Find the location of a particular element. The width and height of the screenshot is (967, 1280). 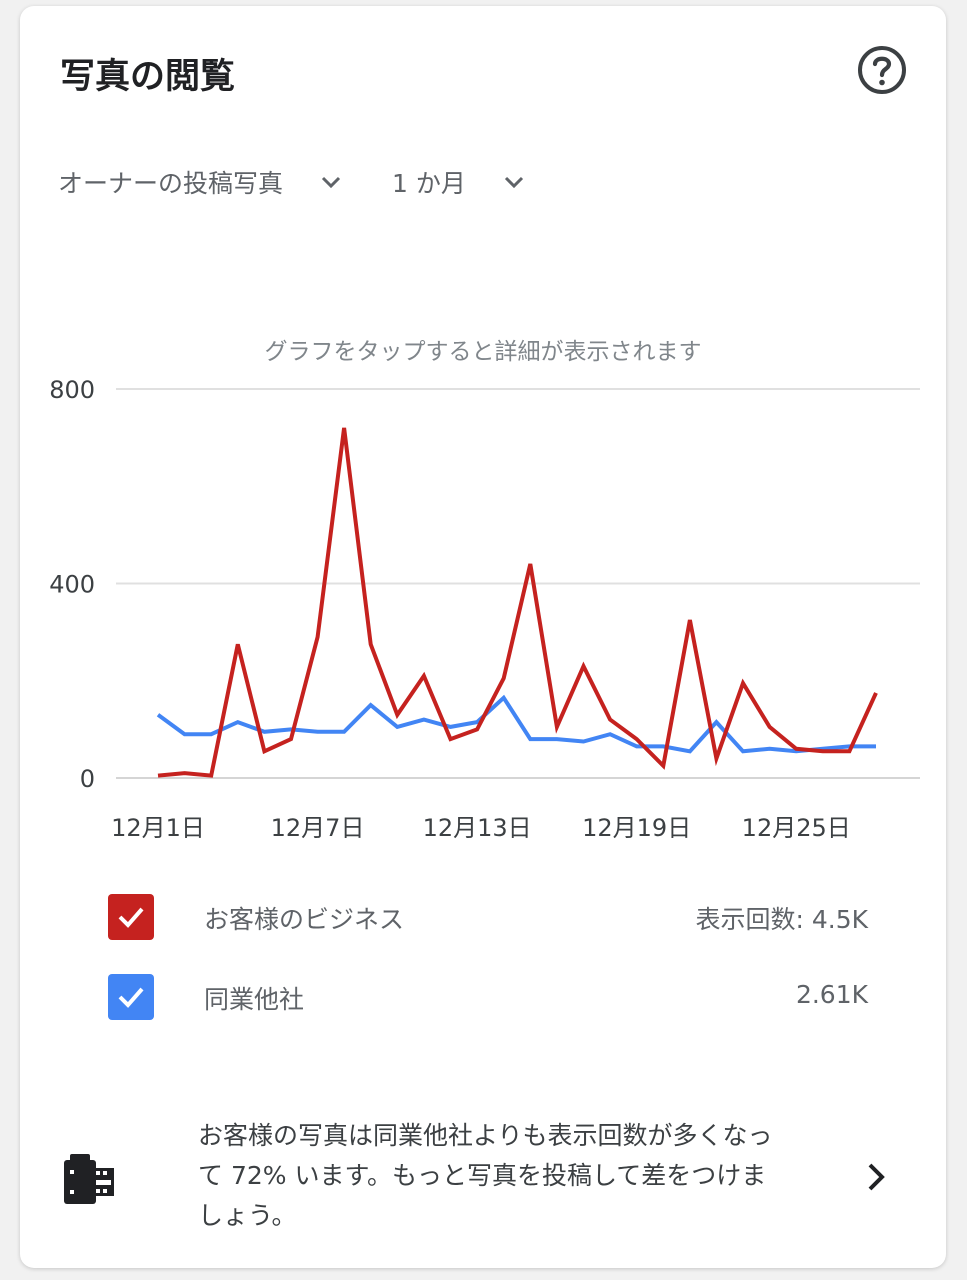

legend-label-competitors: 同業他社 is located at coordinates (254, 999).